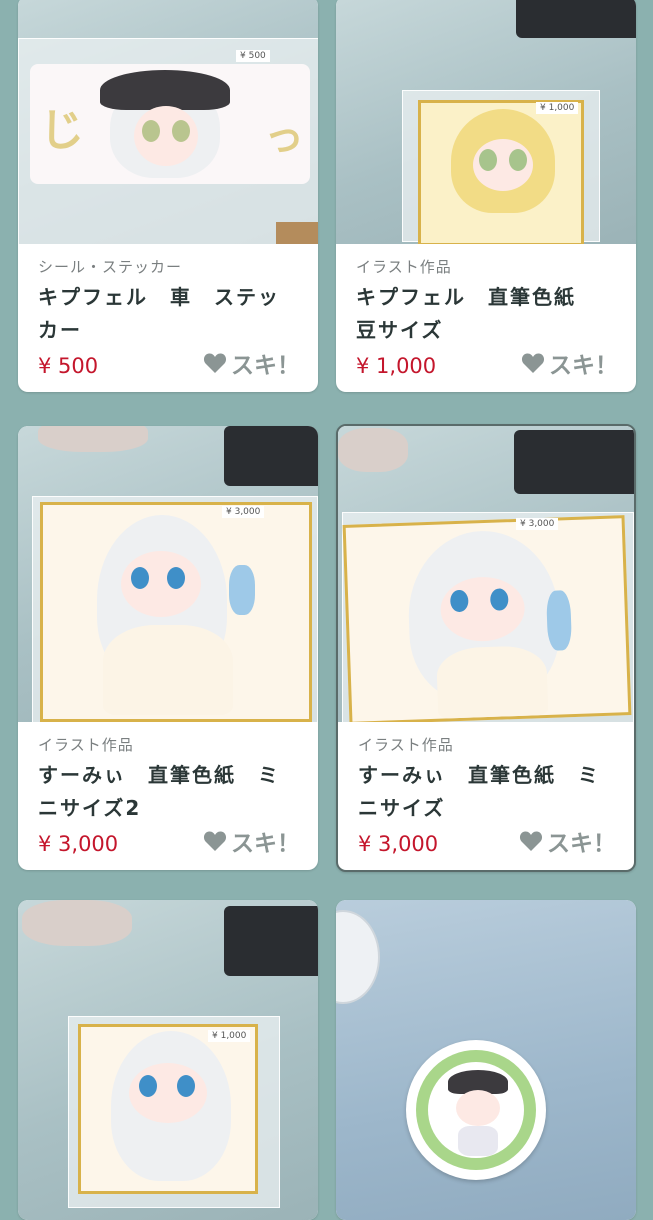 The height and width of the screenshot is (1220, 653). What do you see at coordinates (168, 314) in the screenshot?
I see `product-title: キプフェル 車 ステッカー` at bounding box center [168, 314].